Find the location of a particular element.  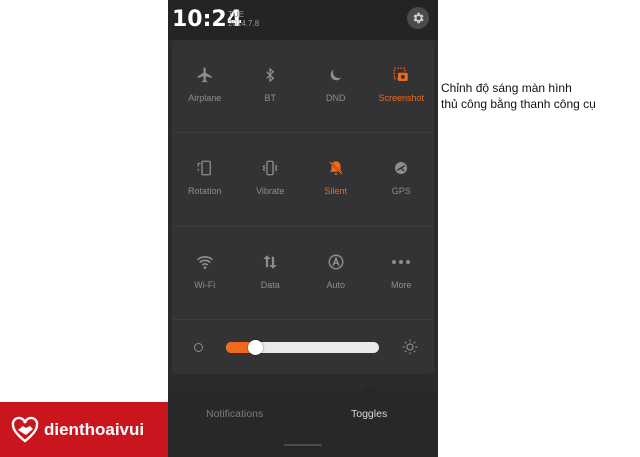

rotation-icon is located at coordinates (205, 168).